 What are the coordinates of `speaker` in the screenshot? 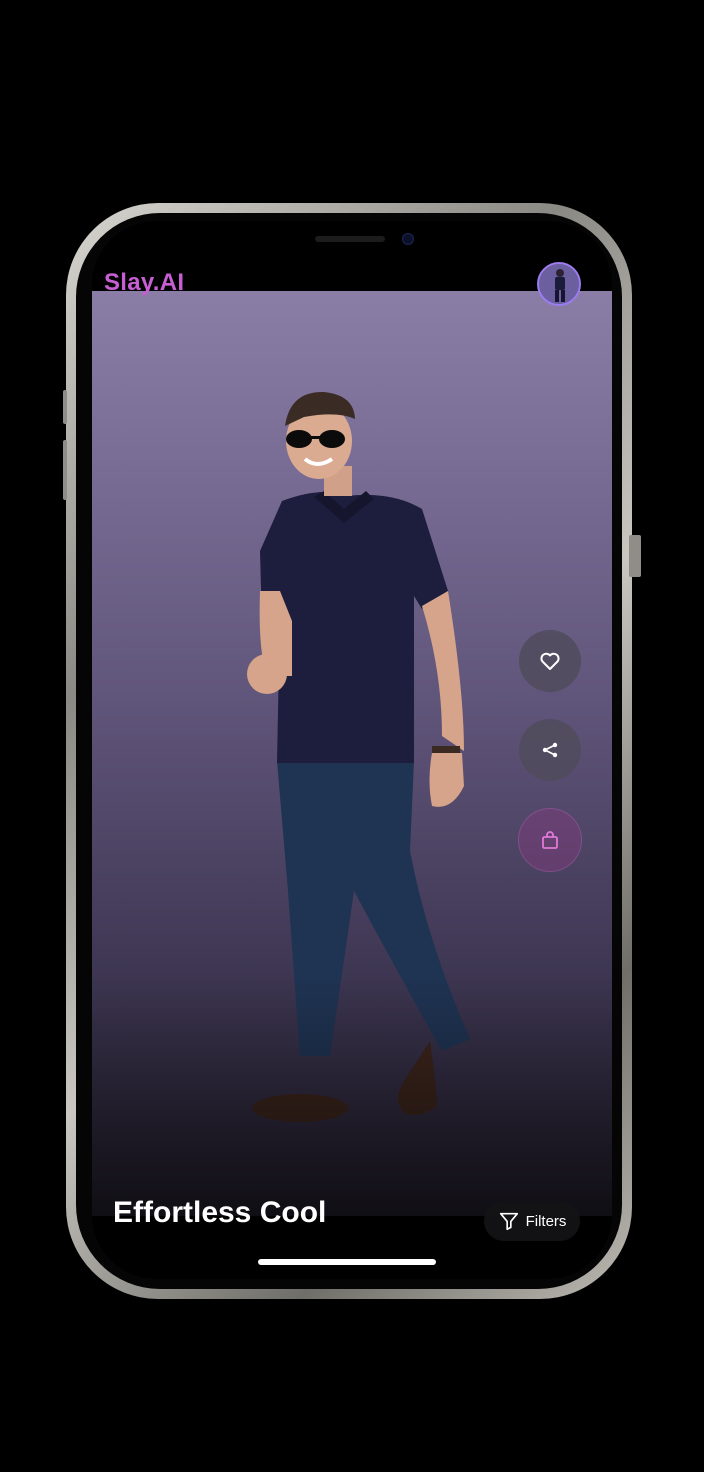 It's located at (350, 239).